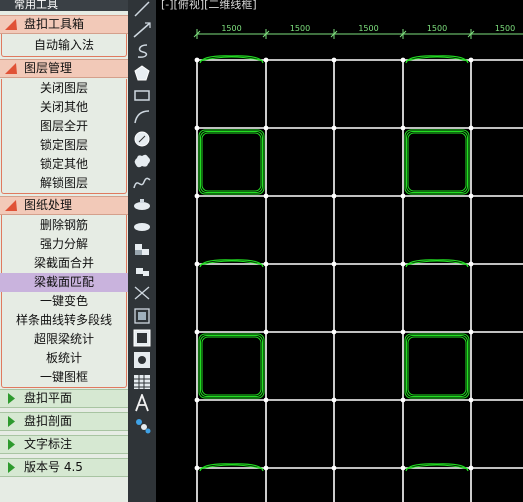 The height and width of the screenshot is (502, 523). What do you see at coordinates (53, 467) in the screenshot?
I see `group-label: 版本号 4.5` at bounding box center [53, 467].